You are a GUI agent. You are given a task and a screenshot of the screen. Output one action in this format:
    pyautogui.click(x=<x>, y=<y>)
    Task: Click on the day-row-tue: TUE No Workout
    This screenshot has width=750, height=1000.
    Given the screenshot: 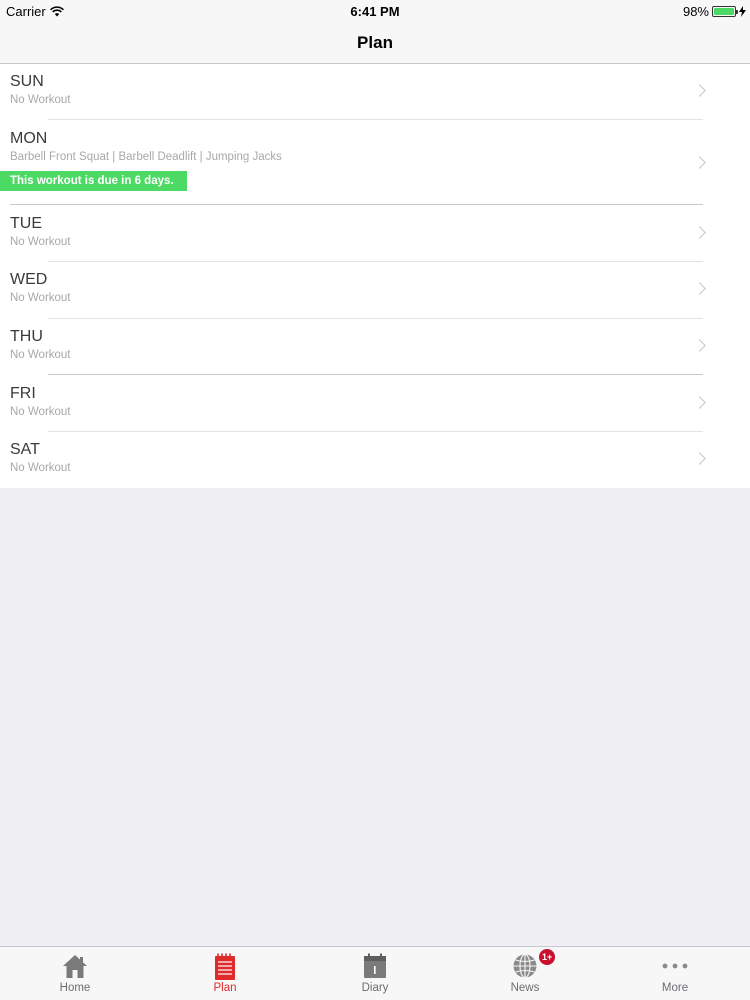 What is the action you would take?
    pyautogui.click(x=375, y=233)
    